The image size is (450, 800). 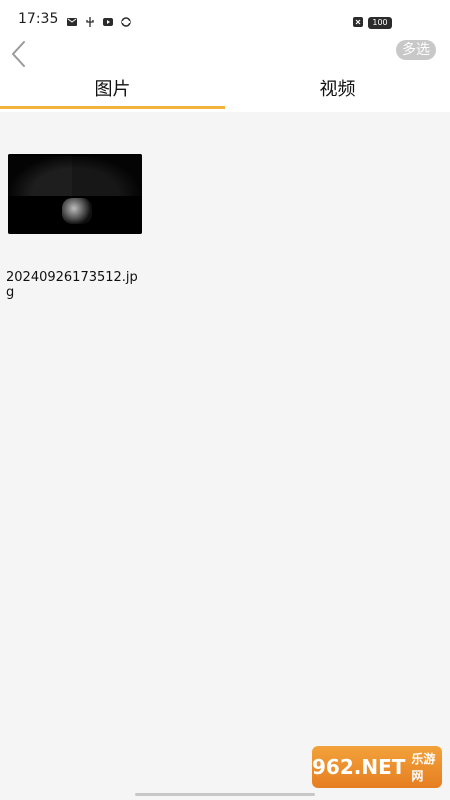 I want to click on watermark-logo: 962.NET 乐游网, so click(x=377, y=767).